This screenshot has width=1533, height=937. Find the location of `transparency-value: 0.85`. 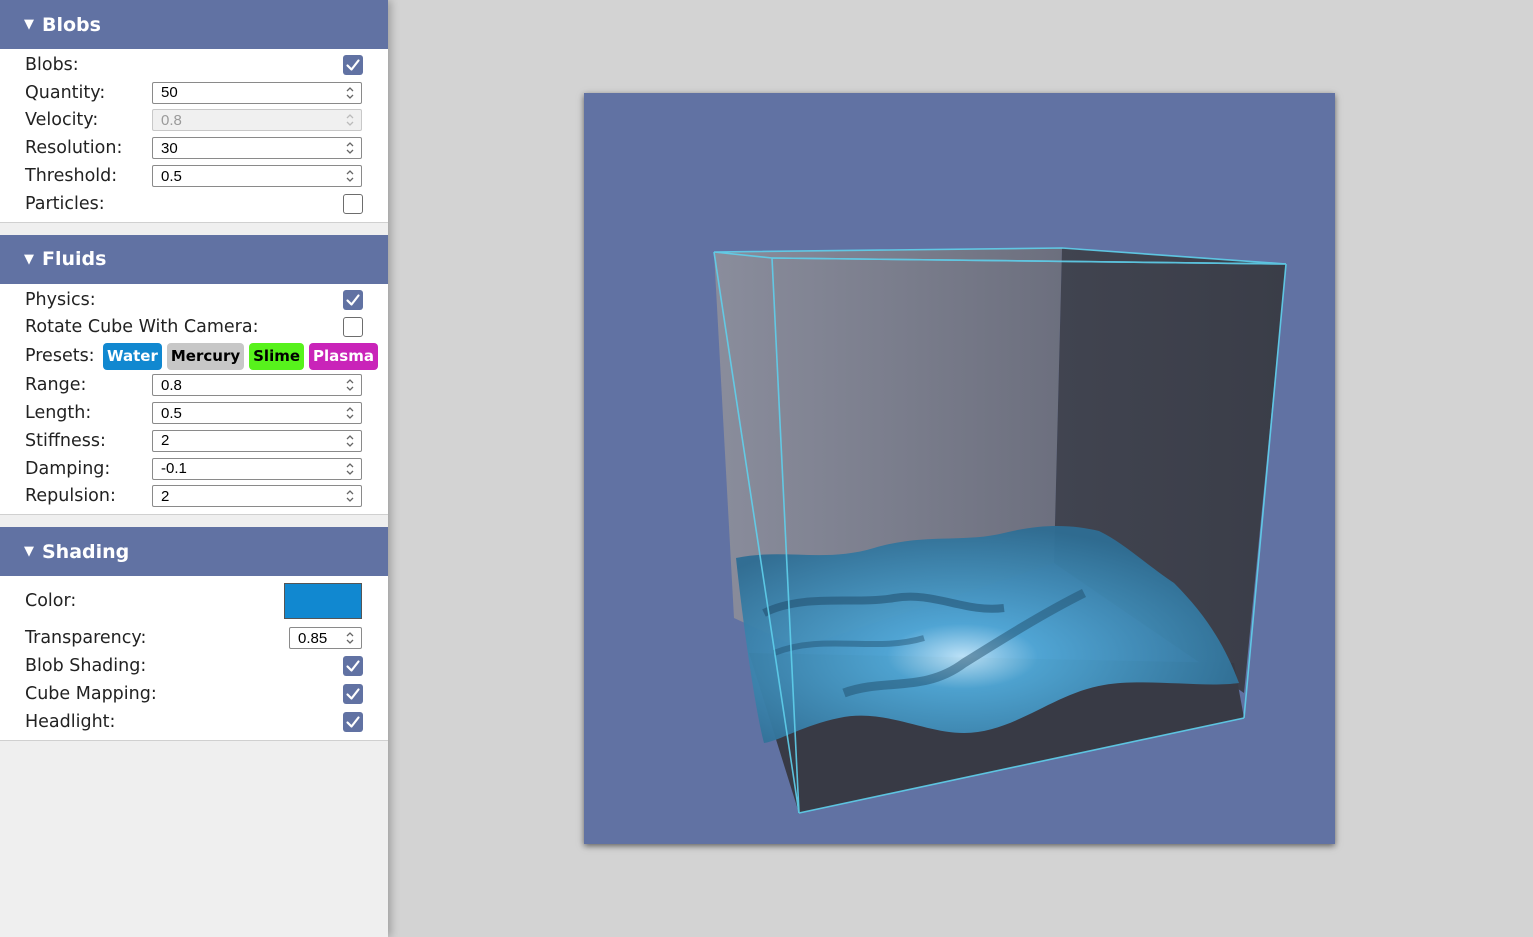

transparency-value: 0.85 is located at coordinates (313, 638).